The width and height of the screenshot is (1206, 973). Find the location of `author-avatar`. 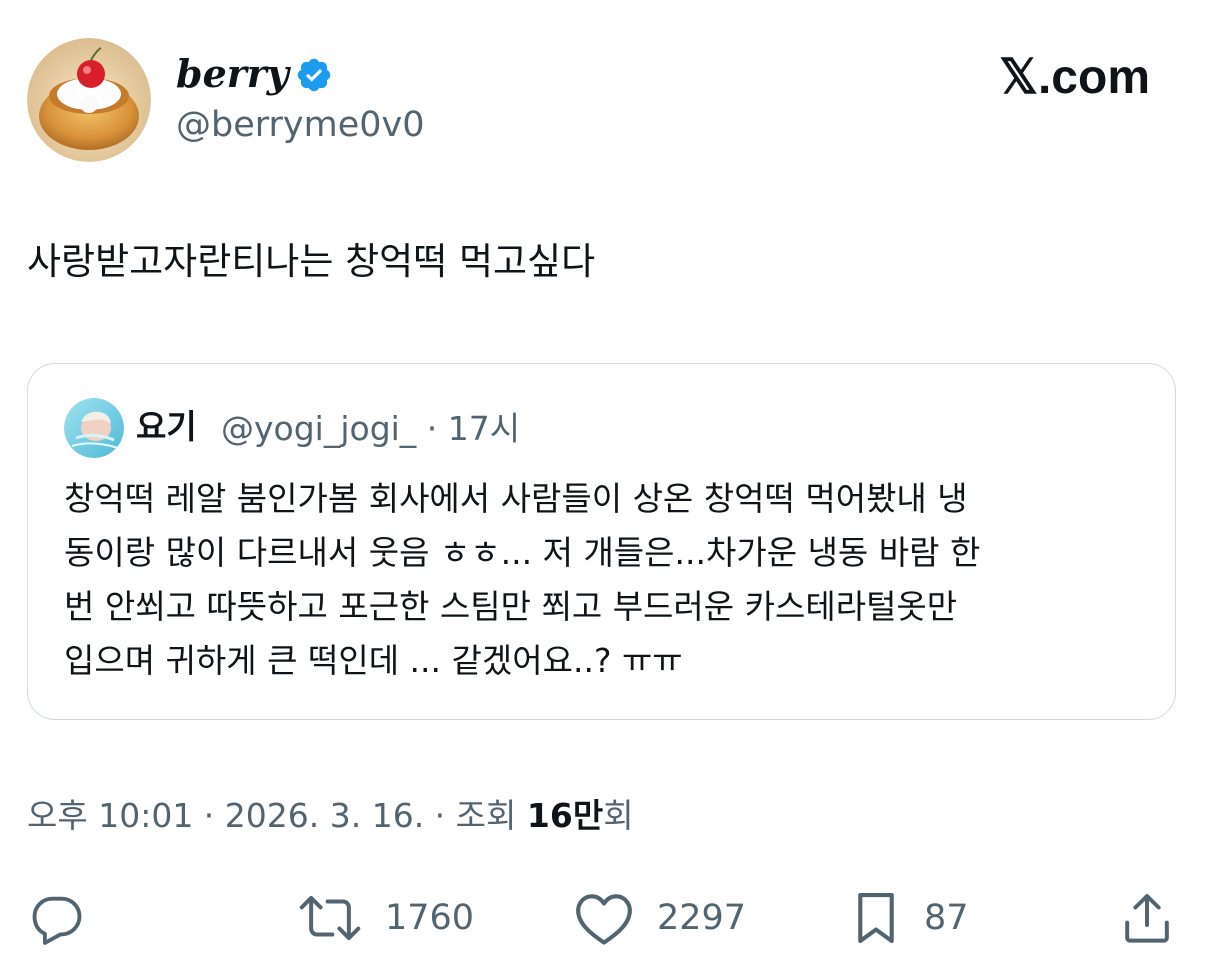

author-avatar is located at coordinates (89, 100).